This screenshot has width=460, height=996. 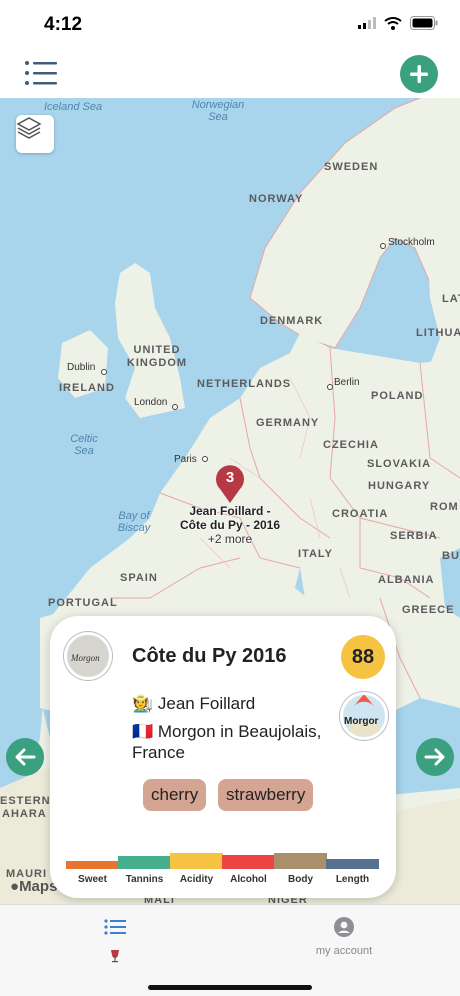 I want to click on wine-title: Côte du Py 2016, so click(x=209, y=656).